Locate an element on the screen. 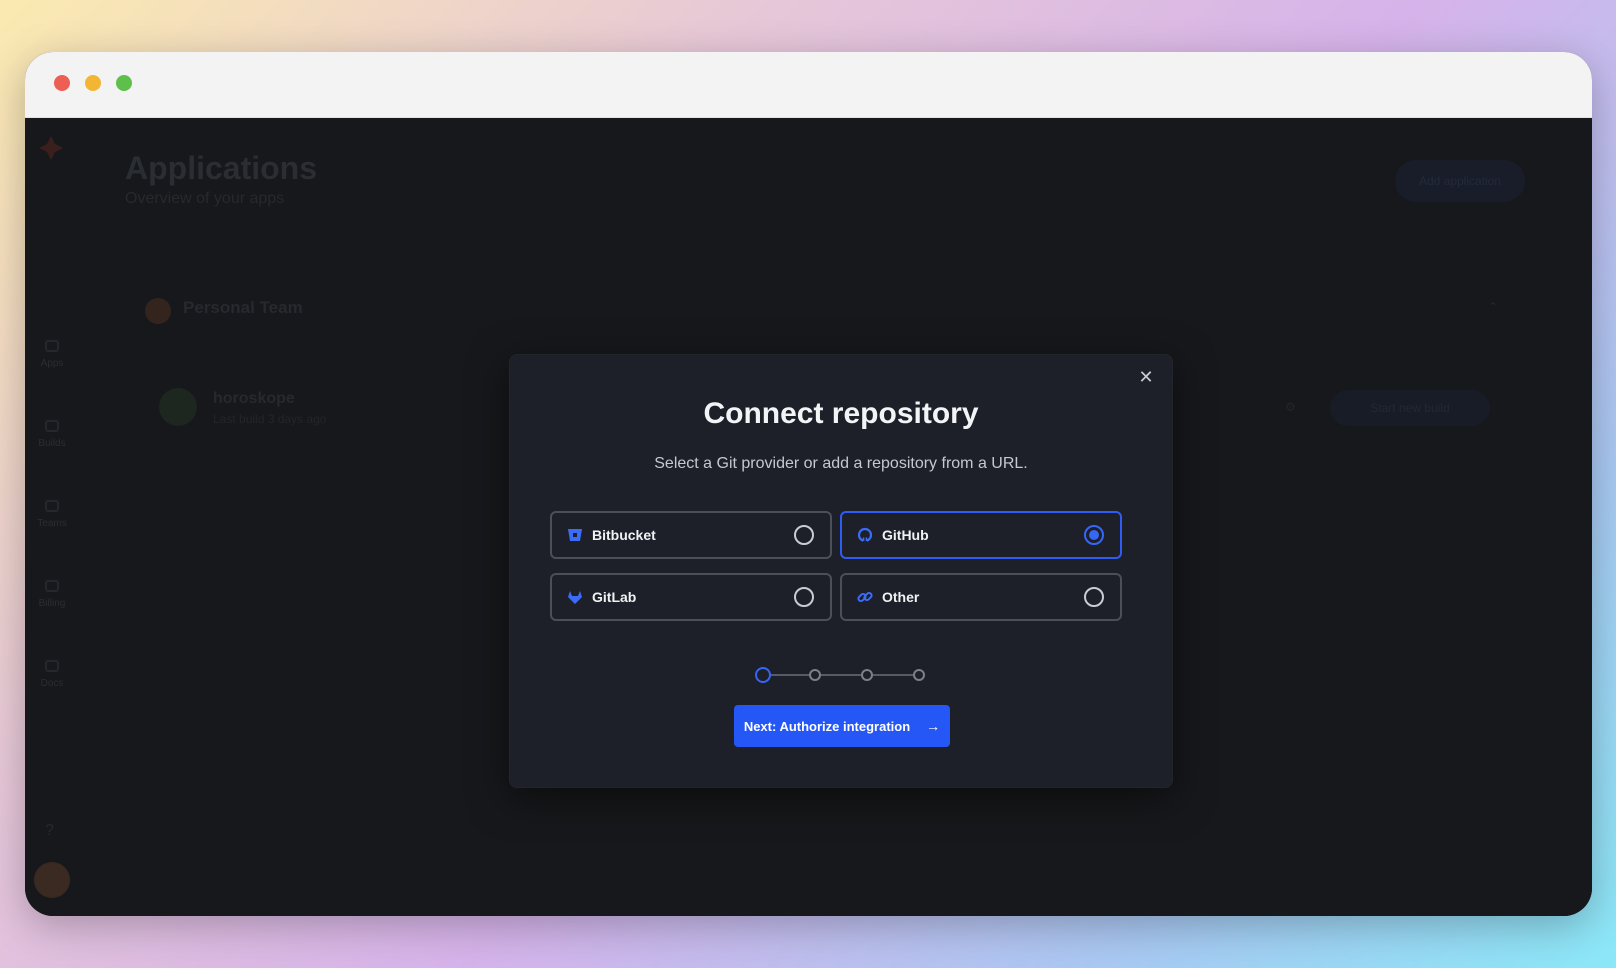  chevron-up-icon: ⌃ is located at coordinates (1493, 307).